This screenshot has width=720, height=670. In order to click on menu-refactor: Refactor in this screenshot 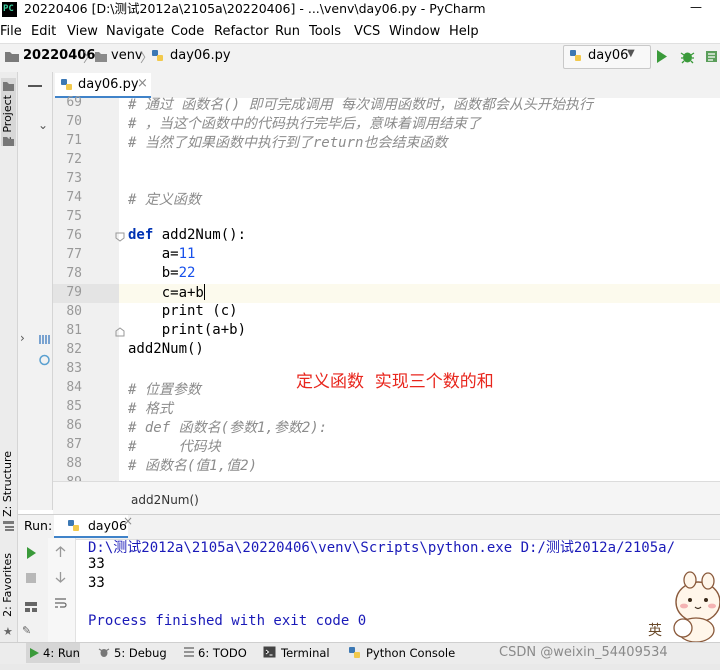, I will do `click(241, 32)`.